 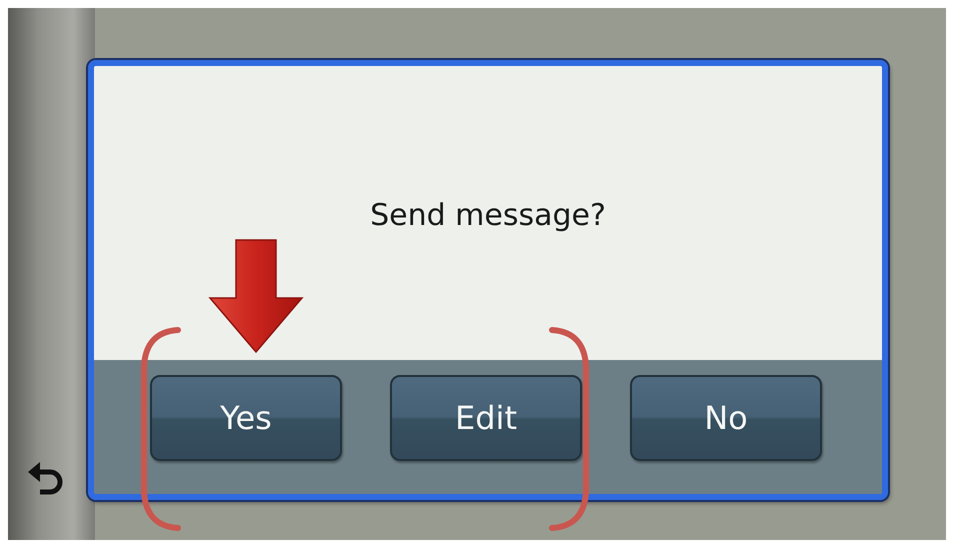 I want to click on dialog-message: Send message?, so click(x=488, y=215).